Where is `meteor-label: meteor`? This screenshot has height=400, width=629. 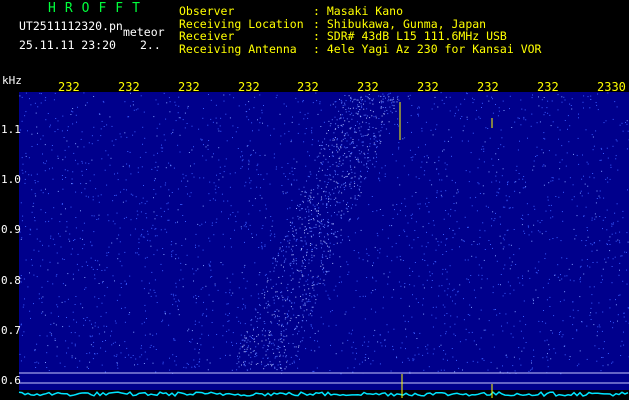 meteor-label: meteor is located at coordinates (144, 32).